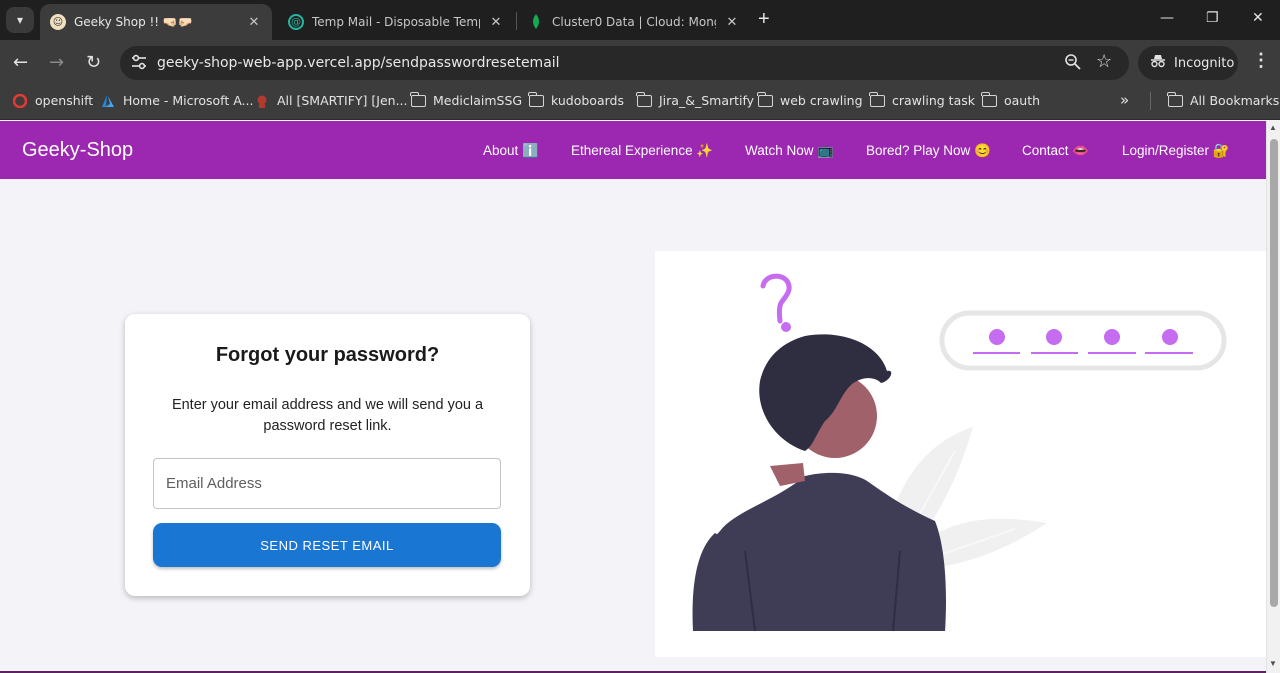  Describe the element at coordinates (1073, 64) in the screenshot. I see `zoom-icon` at that location.